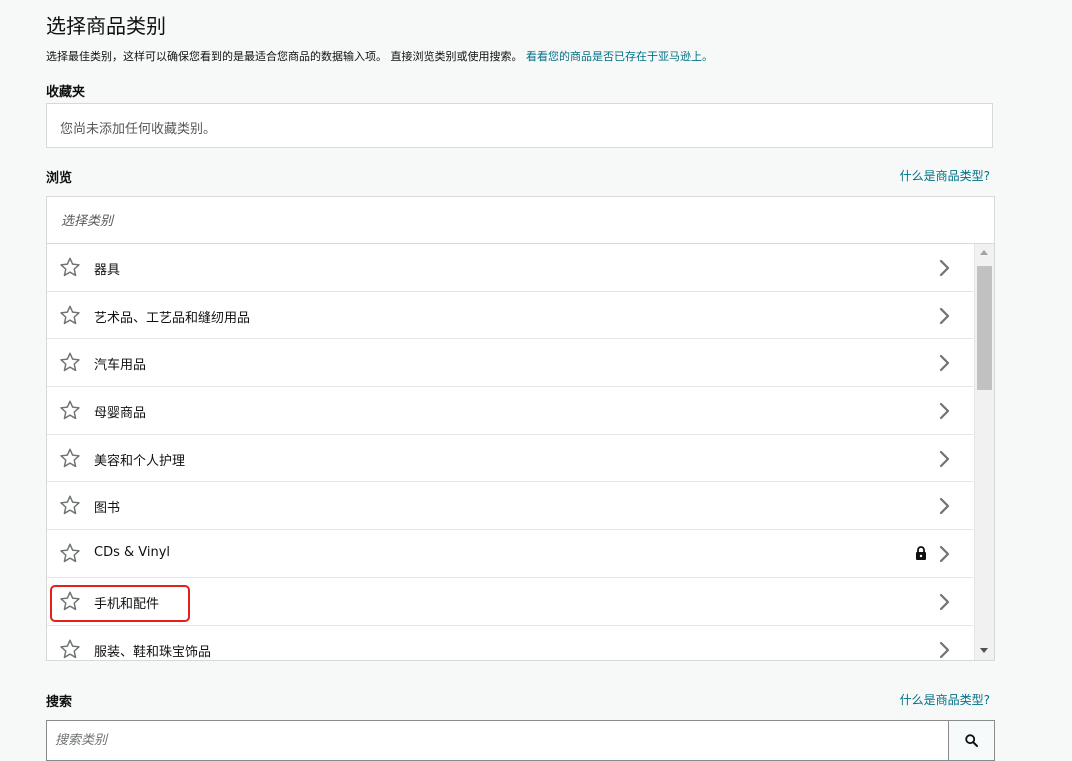 Image resolution: width=1072 pixels, height=761 pixels. I want to click on category-label: 器具, so click(107, 270).